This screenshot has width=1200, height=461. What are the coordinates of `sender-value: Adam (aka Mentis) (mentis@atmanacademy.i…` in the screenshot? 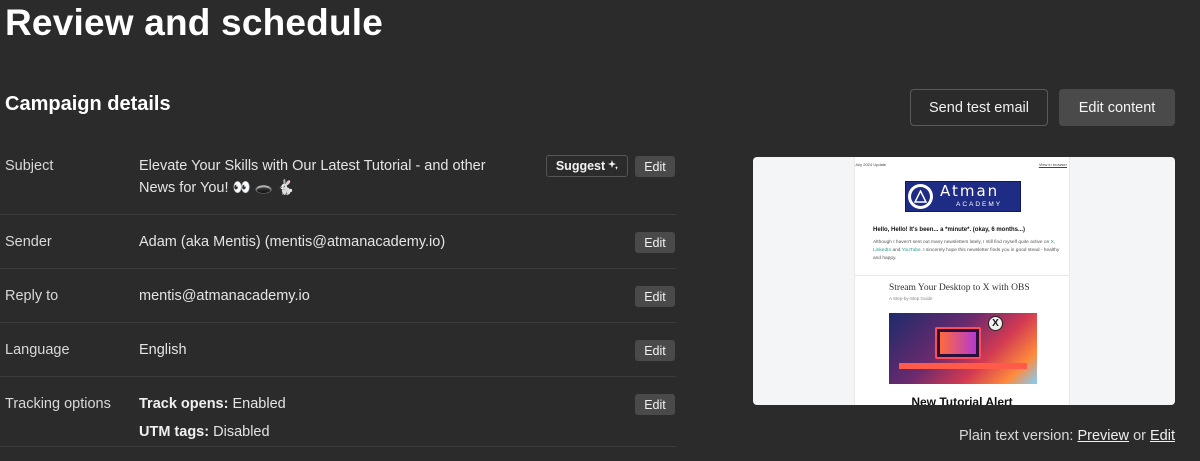 It's located at (292, 242).